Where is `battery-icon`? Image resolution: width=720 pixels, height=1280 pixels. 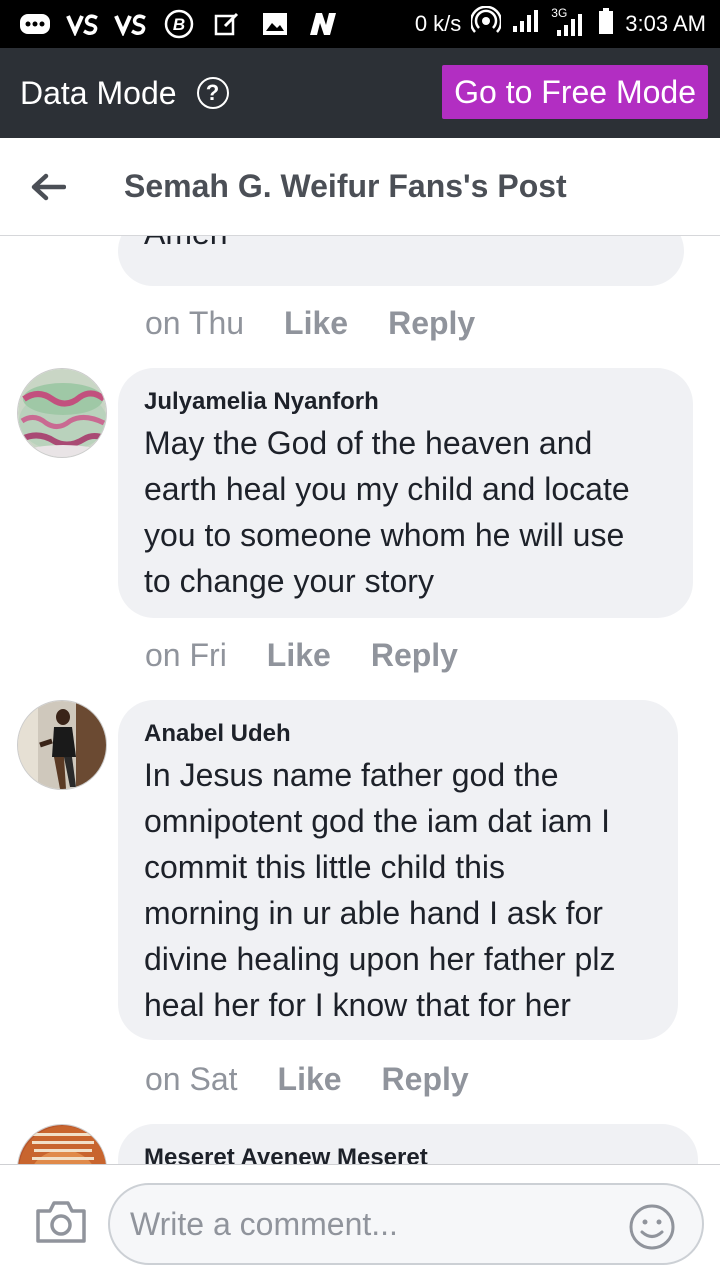
battery-icon is located at coordinates (606, 24).